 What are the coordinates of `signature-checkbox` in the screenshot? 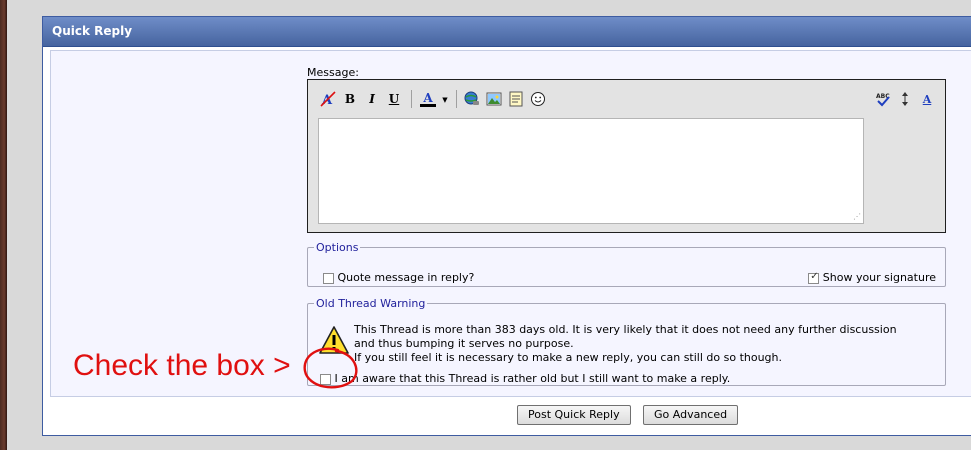 It's located at (814, 277).